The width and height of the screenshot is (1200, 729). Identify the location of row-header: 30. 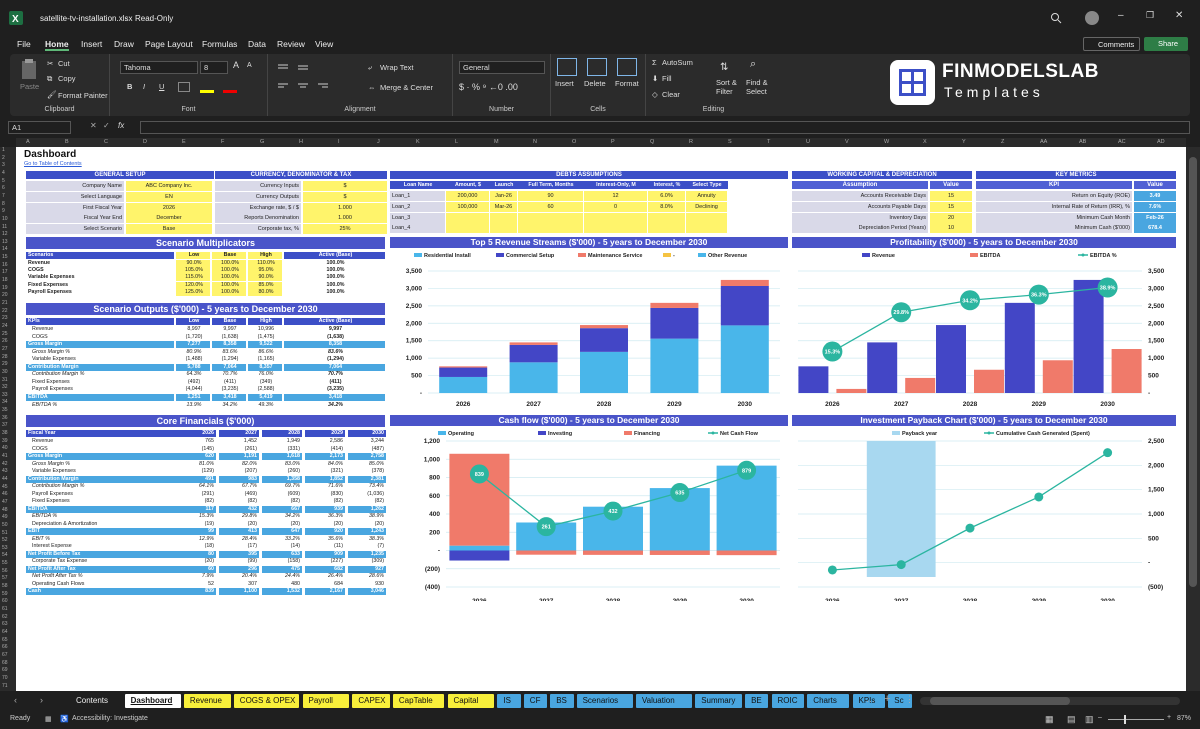
(5, 372).